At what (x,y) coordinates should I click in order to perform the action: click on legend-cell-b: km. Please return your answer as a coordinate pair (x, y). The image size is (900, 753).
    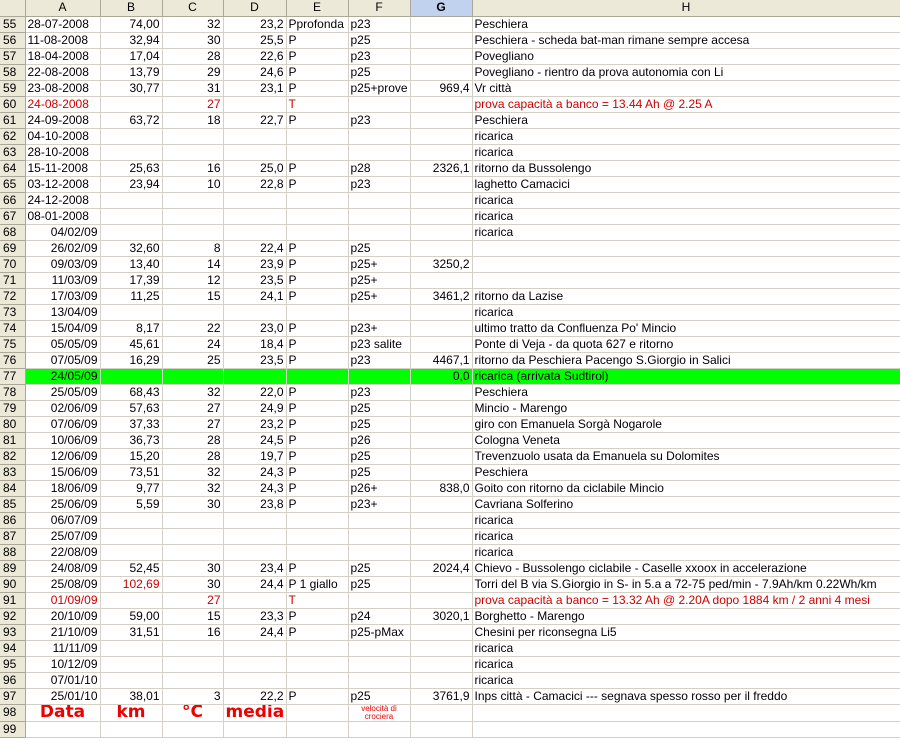
    Looking at the image, I should click on (131, 713).